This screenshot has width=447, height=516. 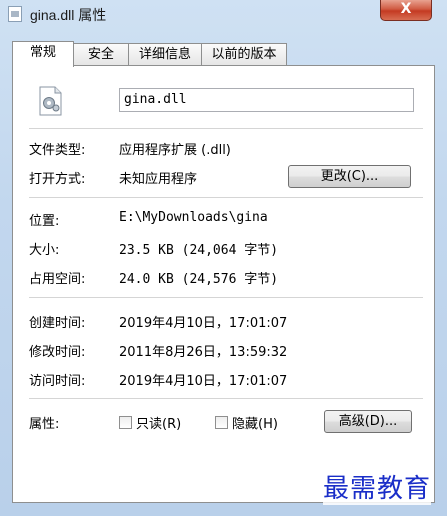 I want to click on hidden-checkbox, so click(x=221, y=422).